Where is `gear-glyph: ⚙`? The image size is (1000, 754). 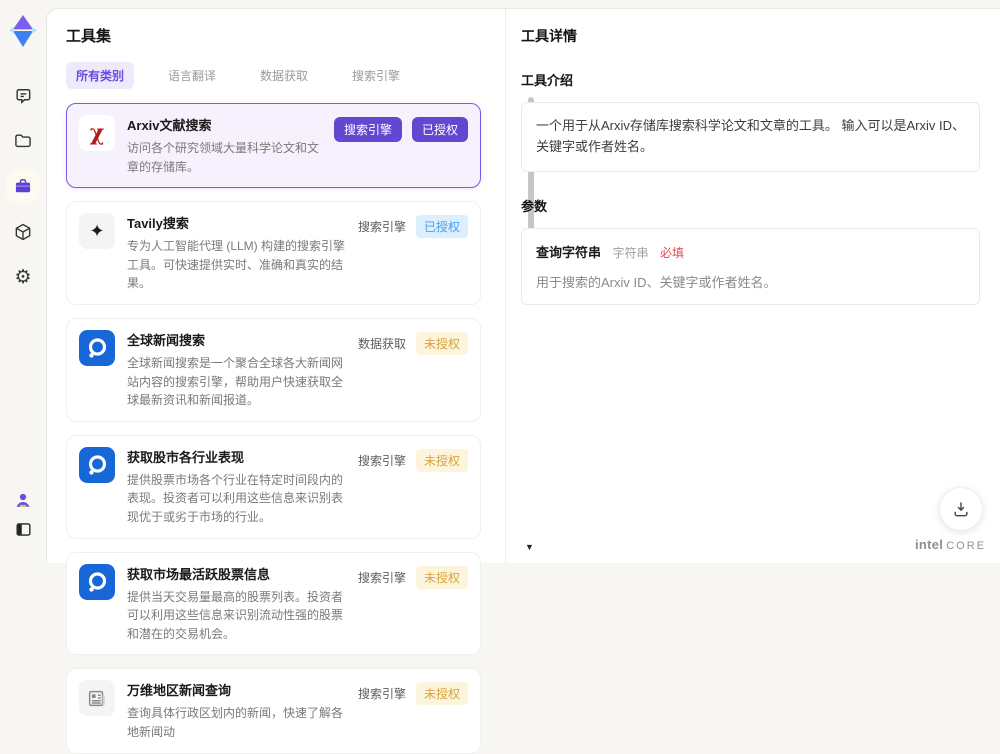 gear-glyph: ⚙ is located at coordinates (22, 277).